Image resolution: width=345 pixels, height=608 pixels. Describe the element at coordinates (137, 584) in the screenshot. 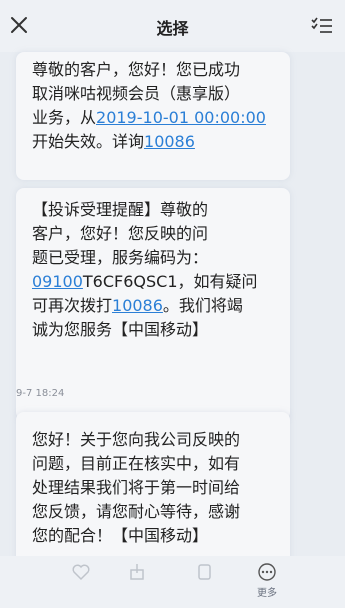

I see `share-button` at that location.